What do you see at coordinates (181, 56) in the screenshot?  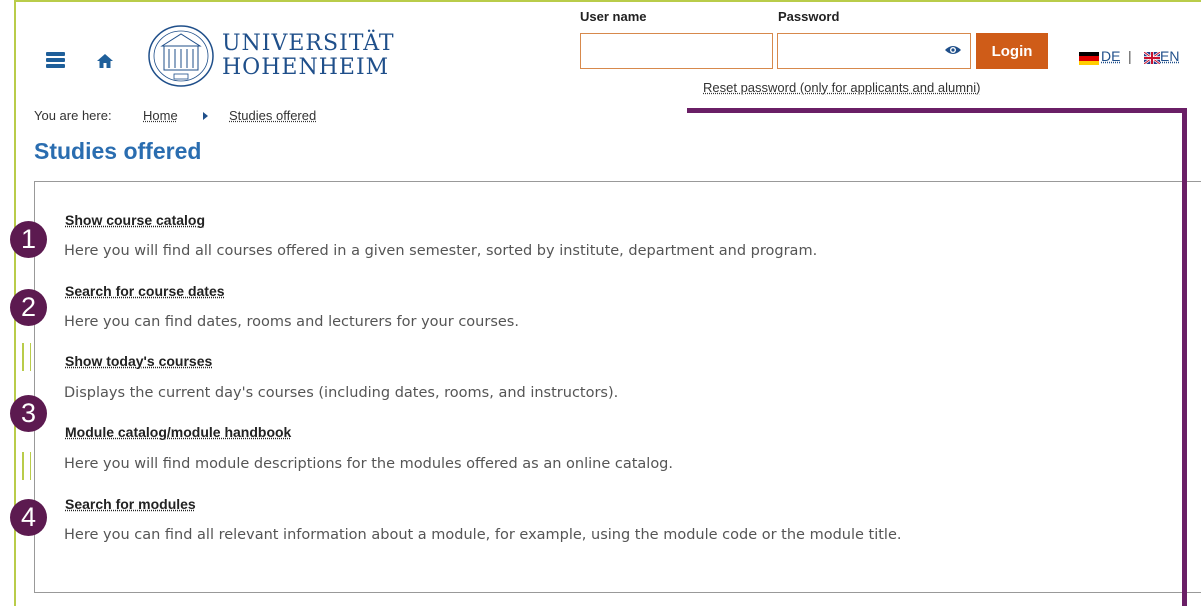 I see `university-logo` at bounding box center [181, 56].